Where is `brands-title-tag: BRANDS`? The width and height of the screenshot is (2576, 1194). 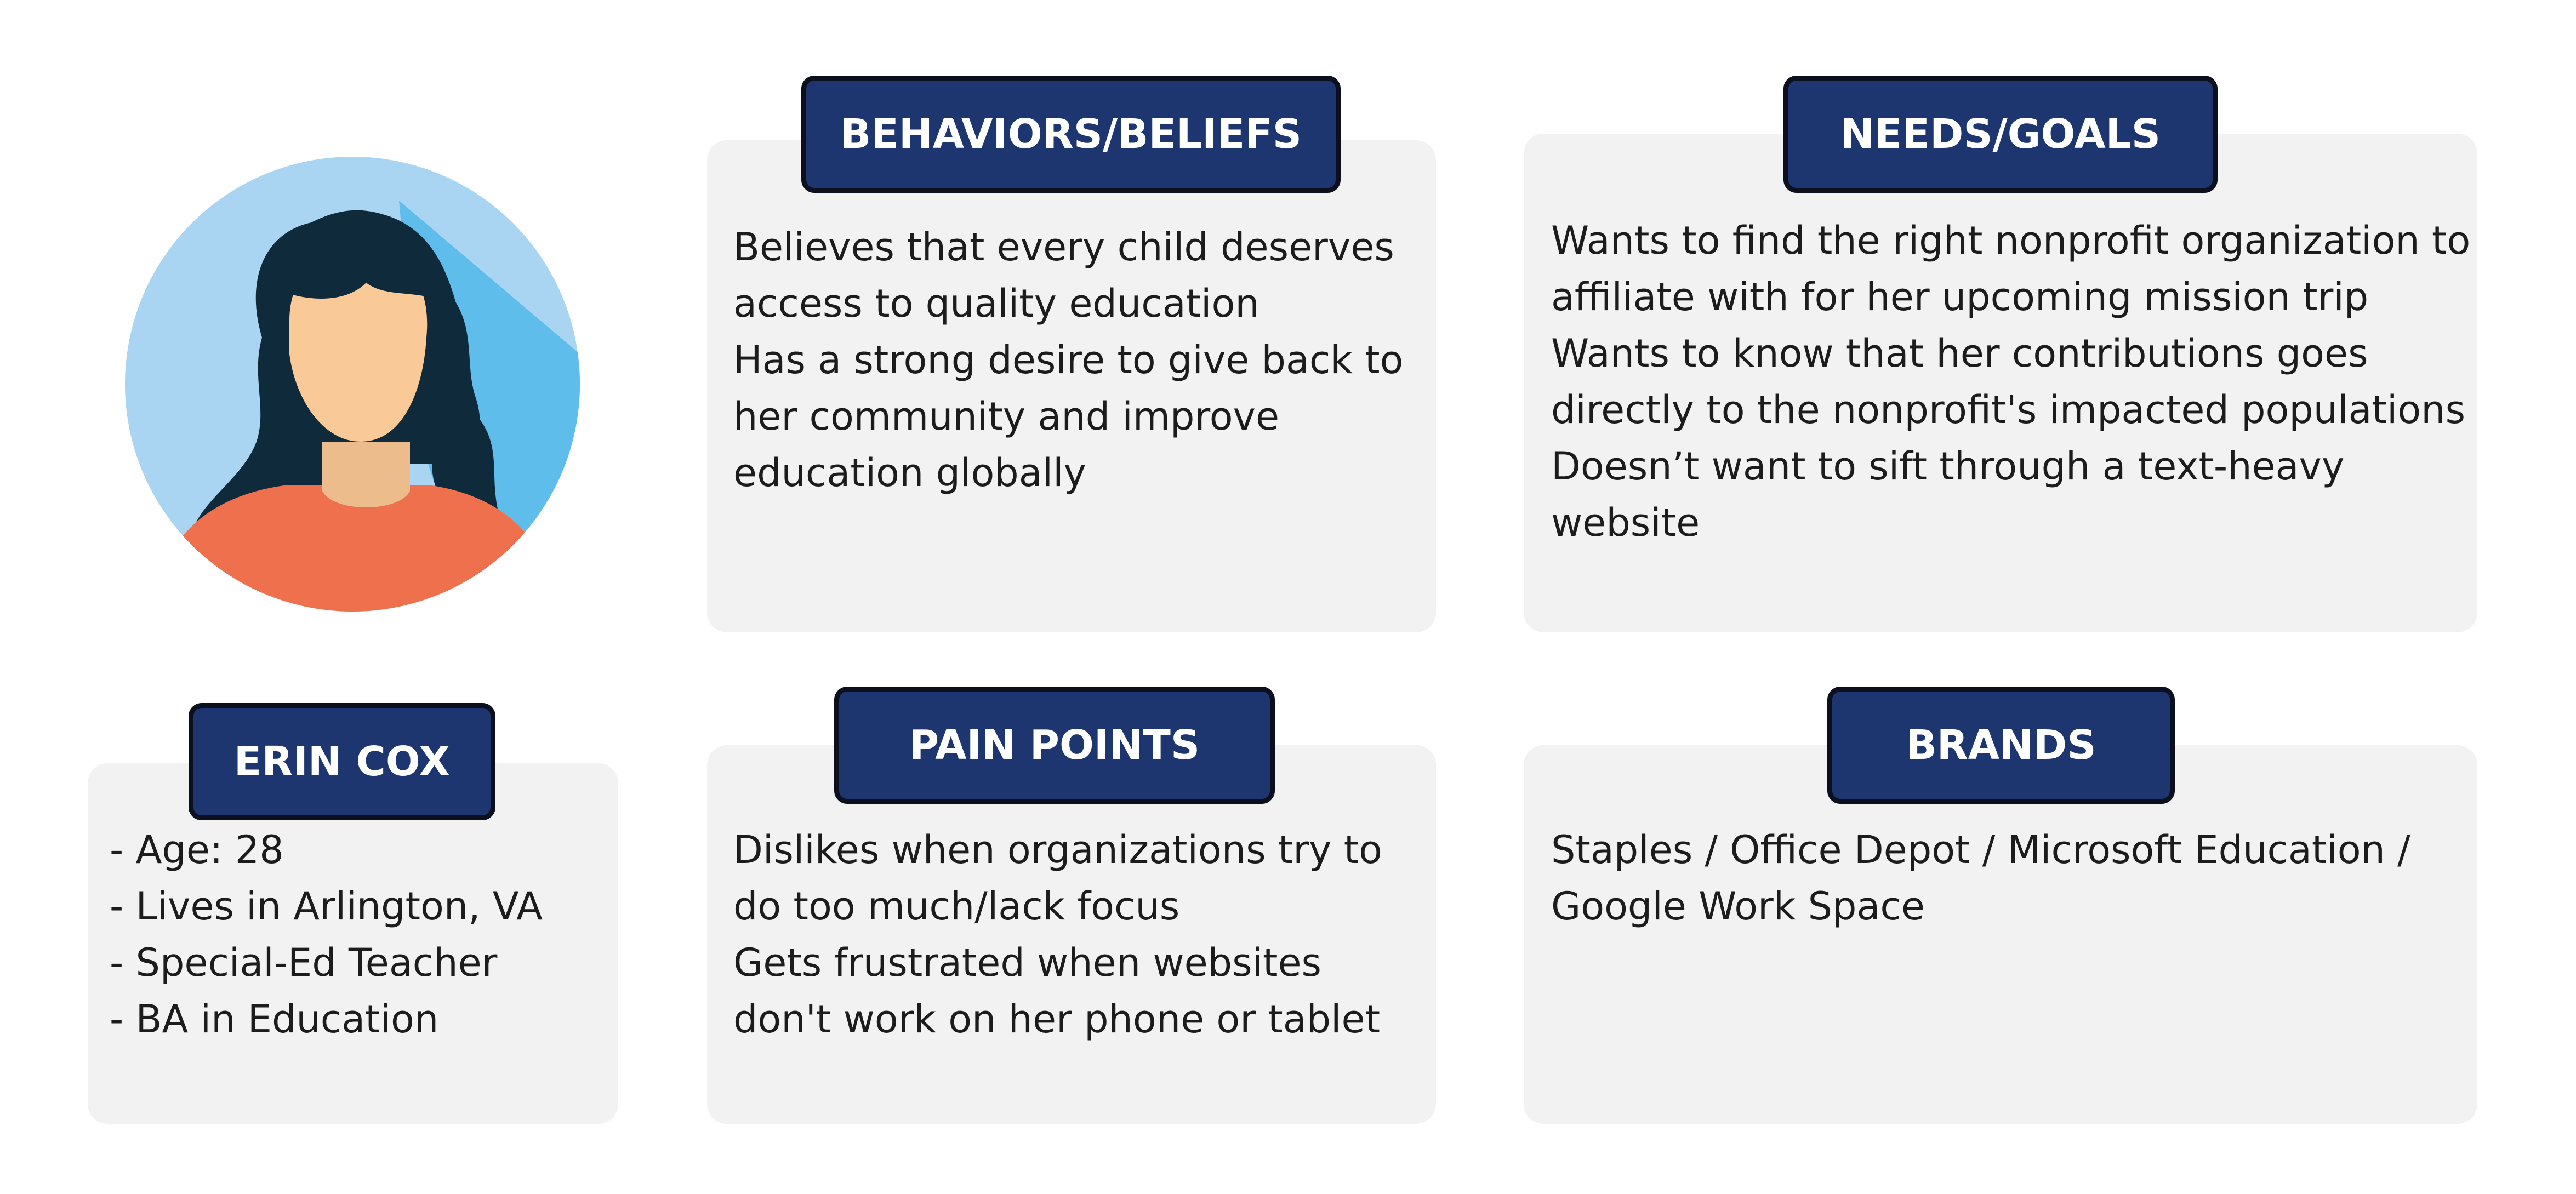
brands-title-tag: BRANDS is located at coordinates (2001, 745).